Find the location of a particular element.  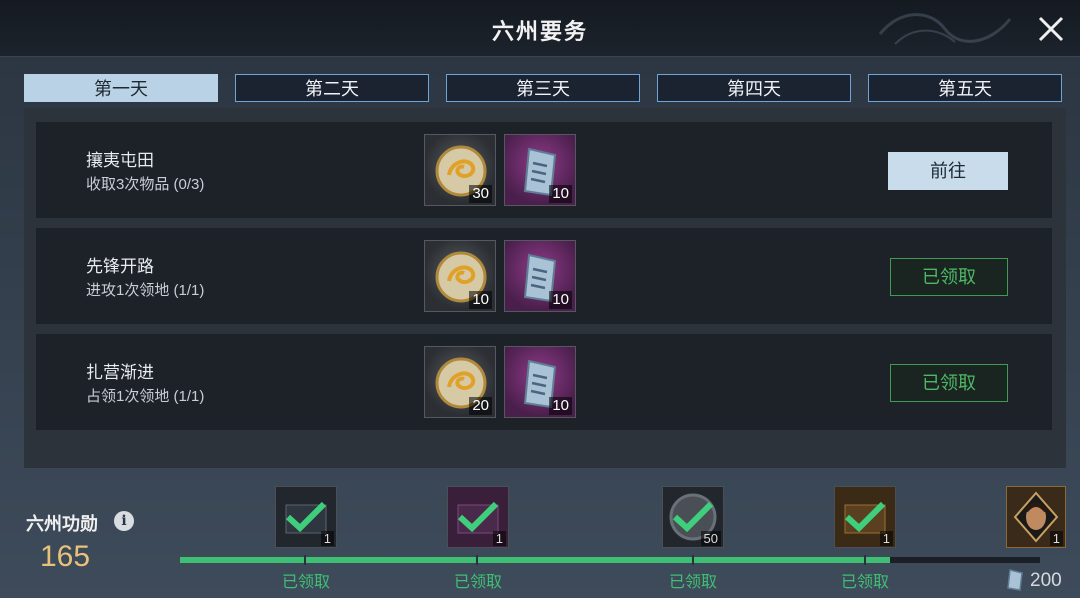

tab-day-2: 第二天 is located at coordinates (332, 88).